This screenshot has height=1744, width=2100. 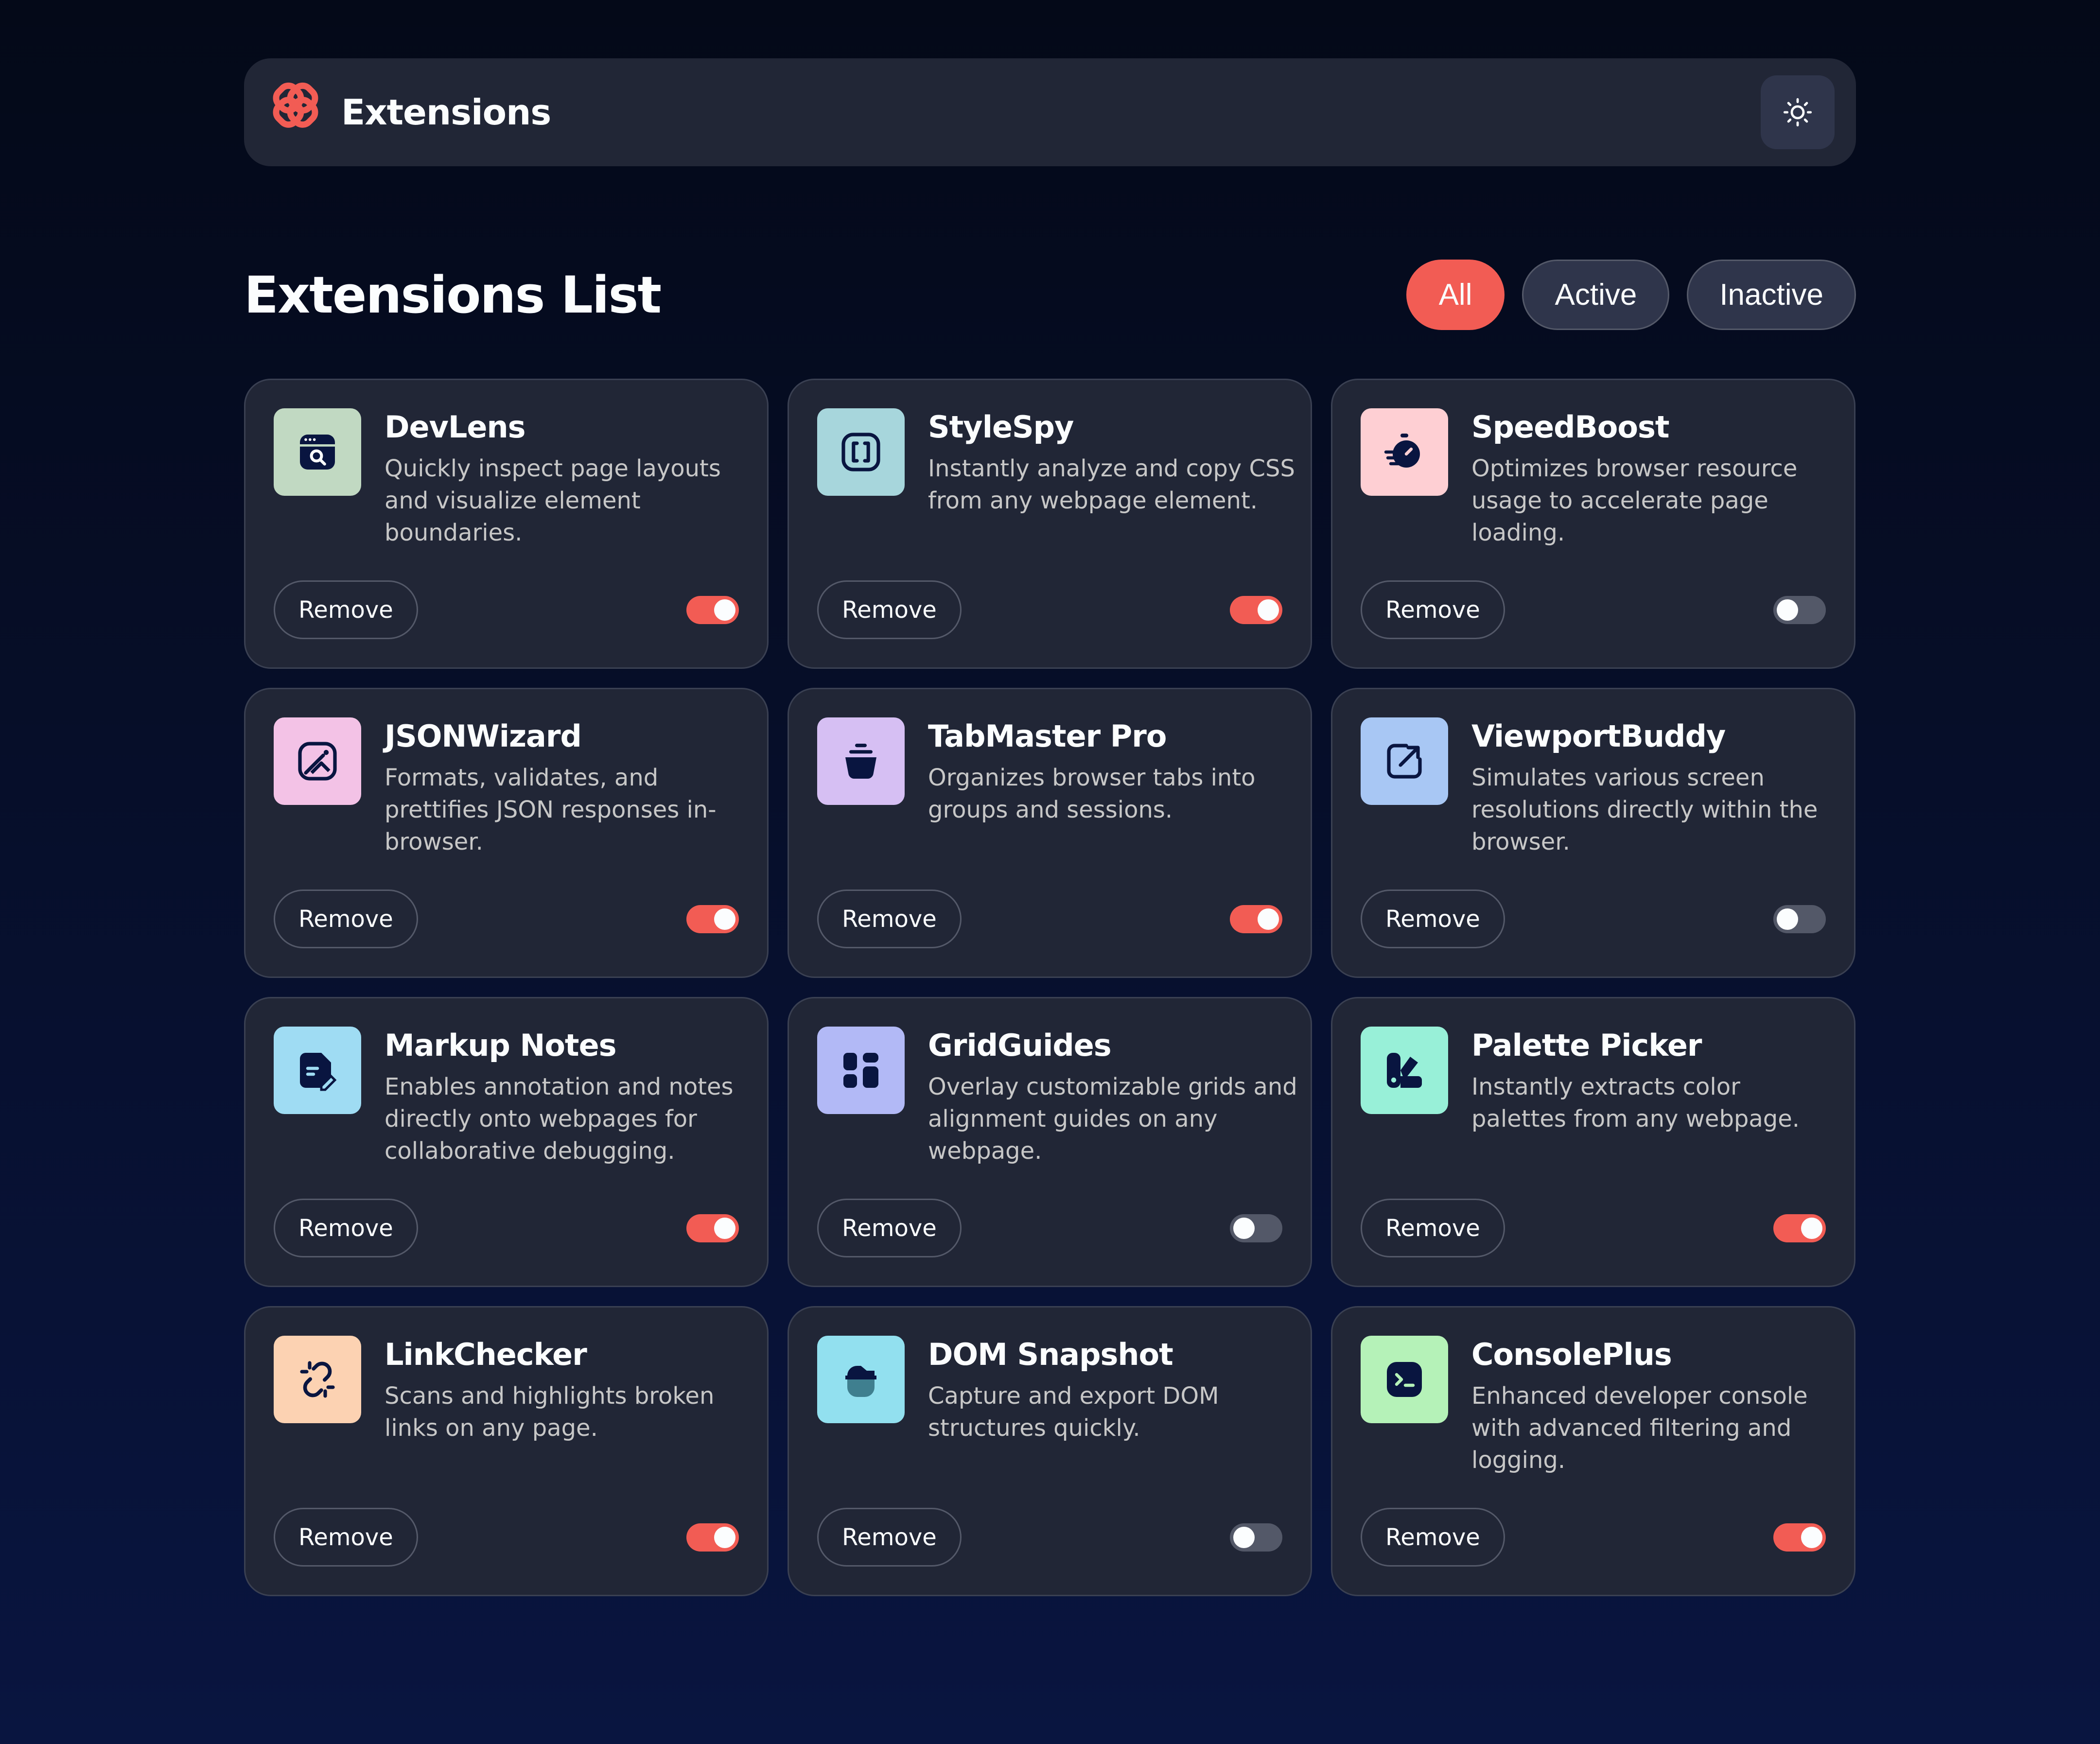 I want to click on theme-toggle-button, so click(x=1798, y=112).